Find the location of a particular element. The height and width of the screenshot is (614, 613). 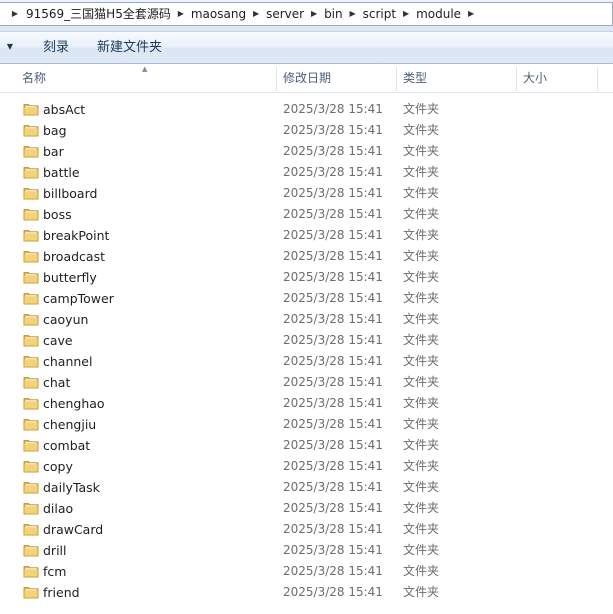

file-row: cave 2025/3/28 15:41 文件夹 is located at coordinates (306, 340).